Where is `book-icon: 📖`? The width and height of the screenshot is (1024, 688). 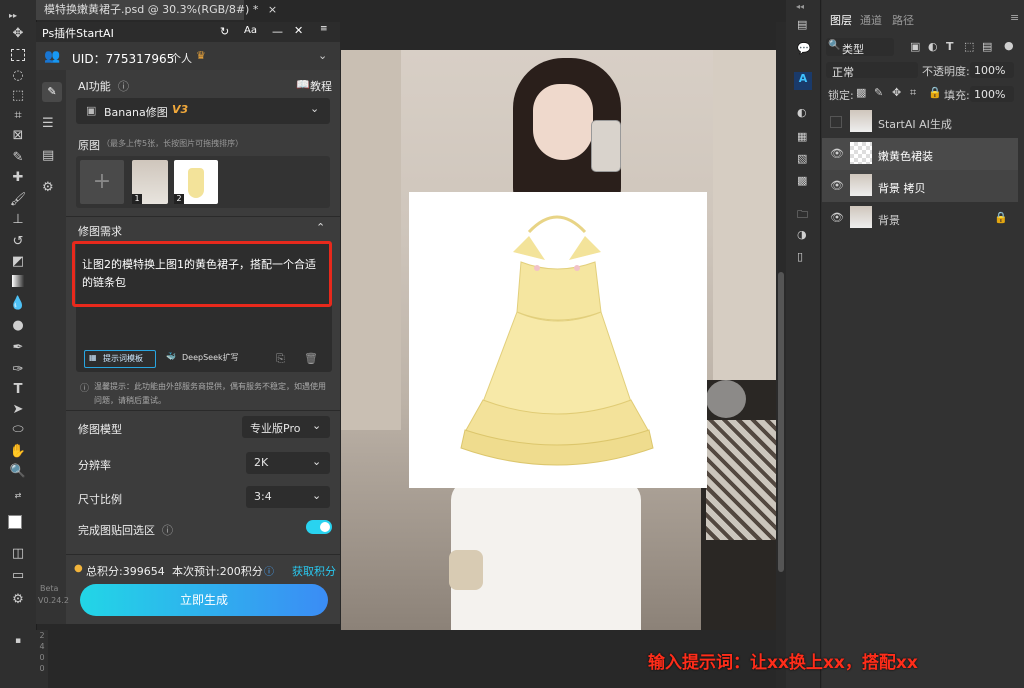
book-icon: 📖 is located at coordinates (303, 84).